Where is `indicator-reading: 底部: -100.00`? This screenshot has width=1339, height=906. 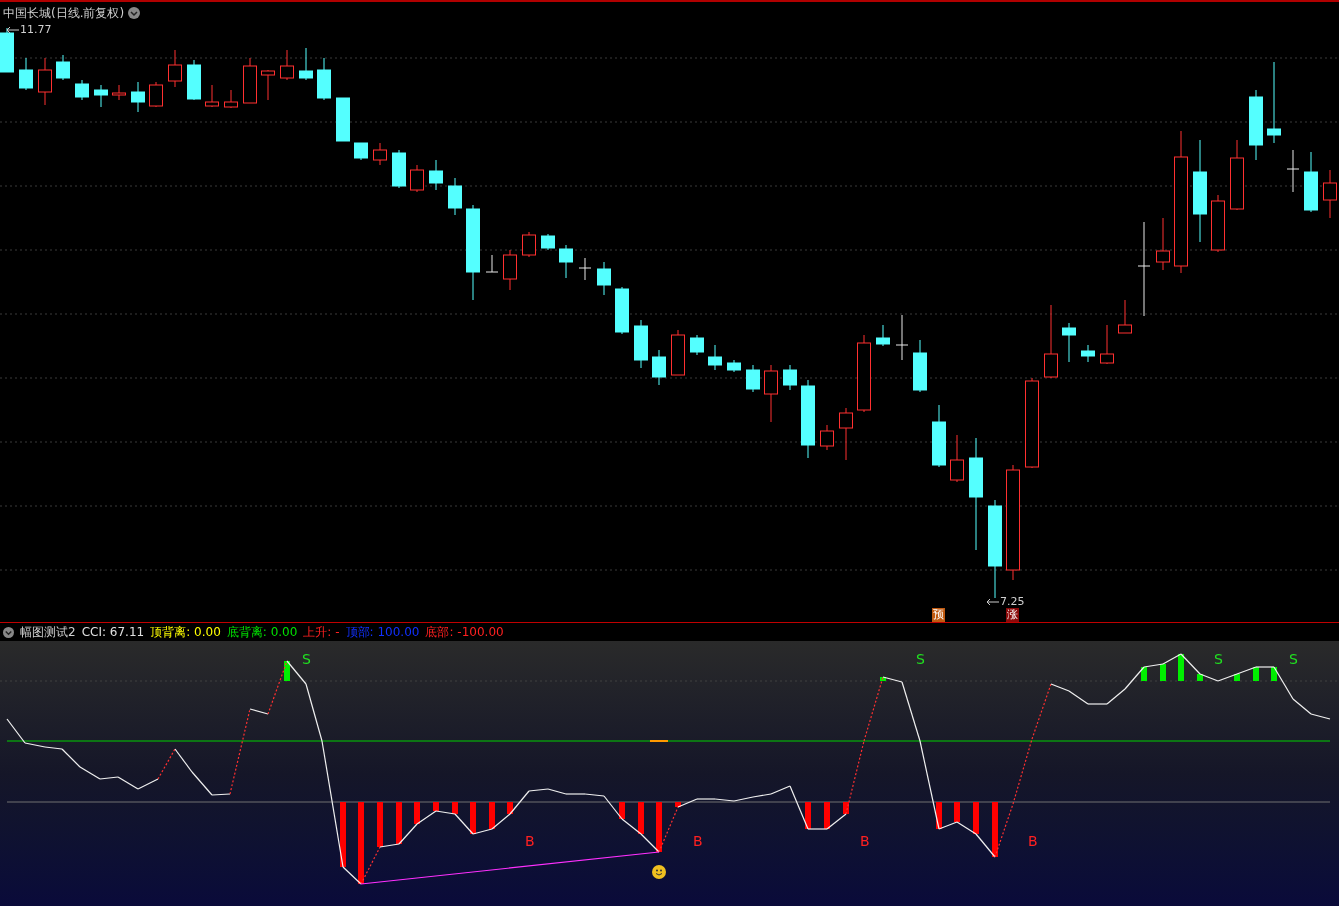
indicator-reading: 底部: -100.00 is located at coordinates (464, 632).